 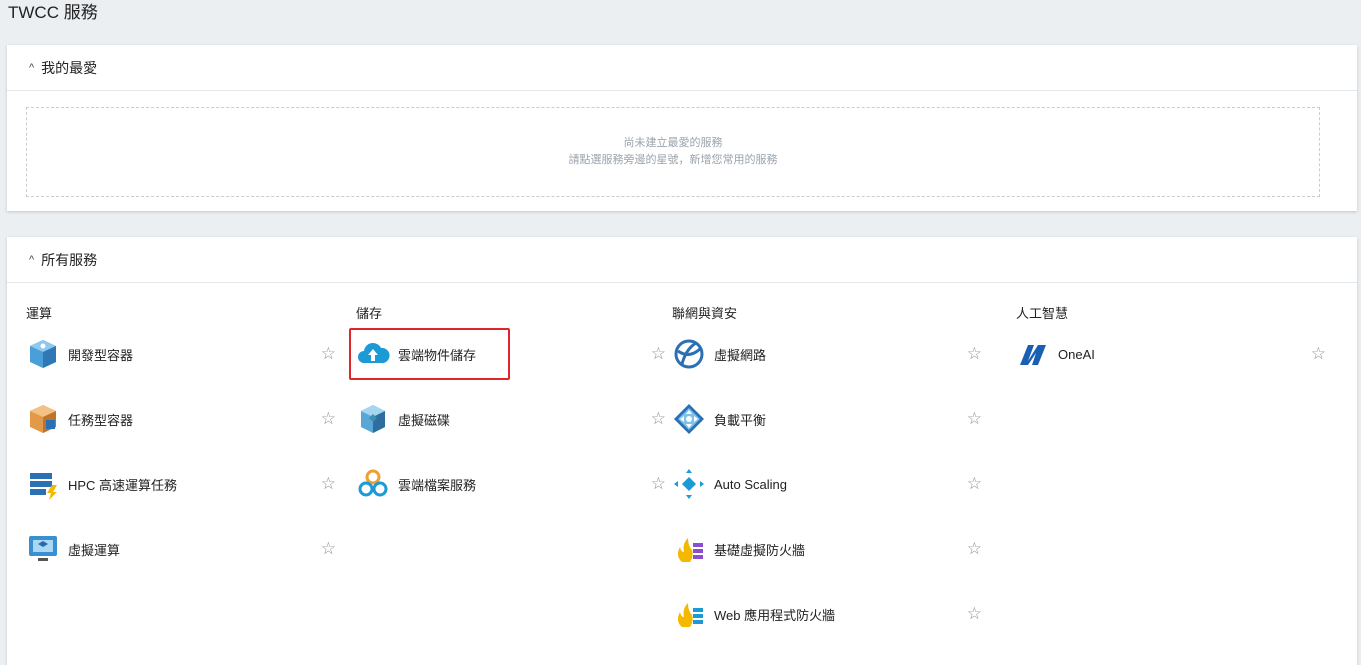 What do you see at coordinates (43, 549) in the screenshot?
I see `virtual-compute-icon` at bounding box center [43, 549].